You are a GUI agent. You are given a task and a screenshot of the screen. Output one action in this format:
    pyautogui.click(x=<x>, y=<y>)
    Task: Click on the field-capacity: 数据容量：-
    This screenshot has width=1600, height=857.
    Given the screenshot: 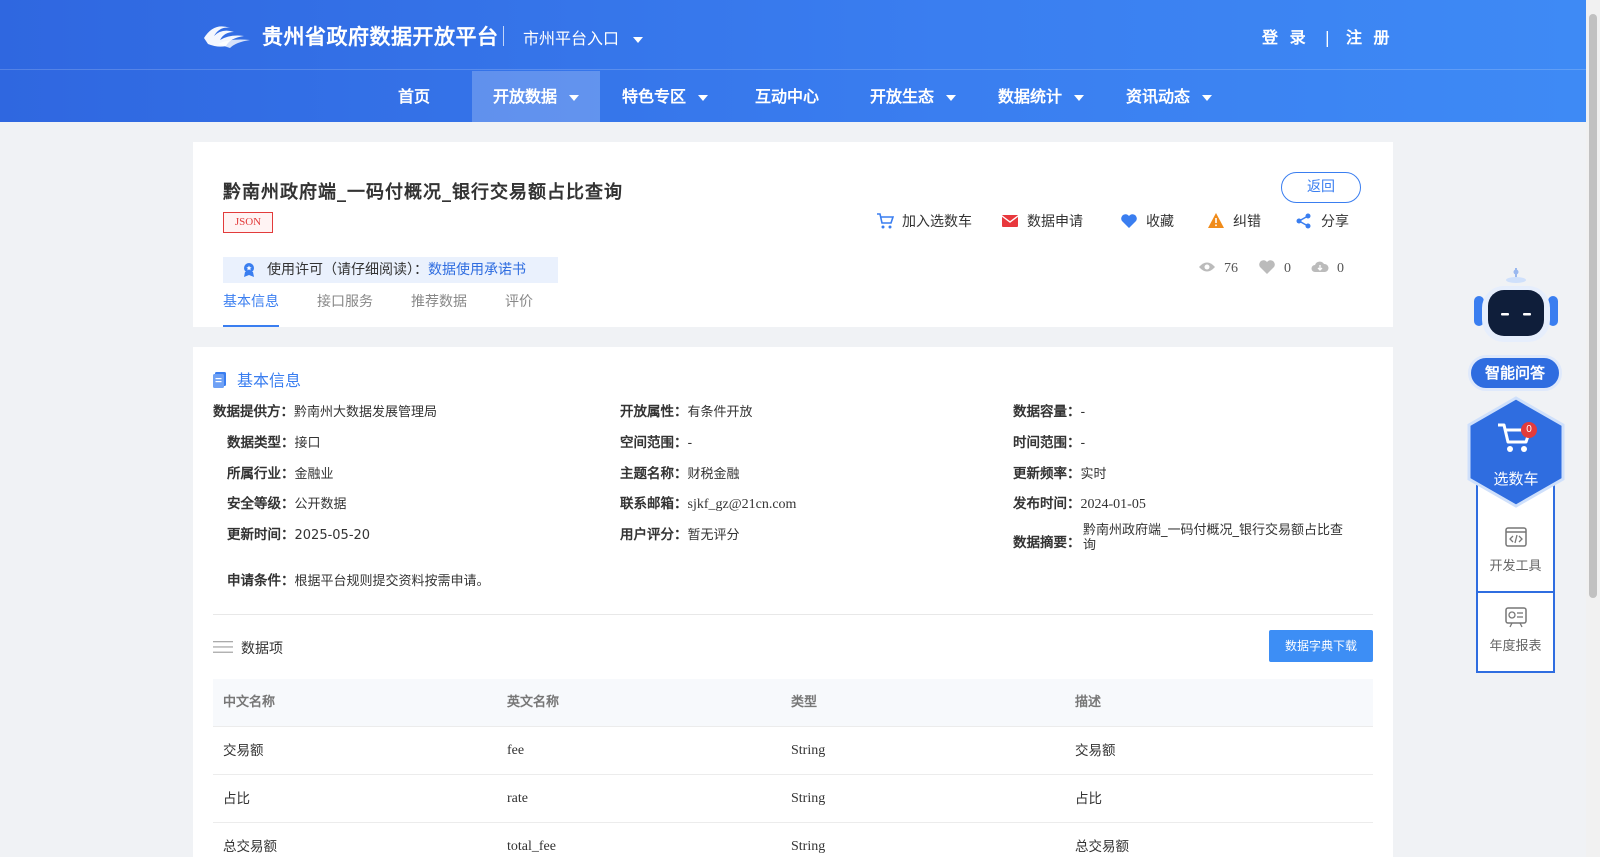 What is the action you would take?
    pyautogui.click(x=1049, y=410)
    